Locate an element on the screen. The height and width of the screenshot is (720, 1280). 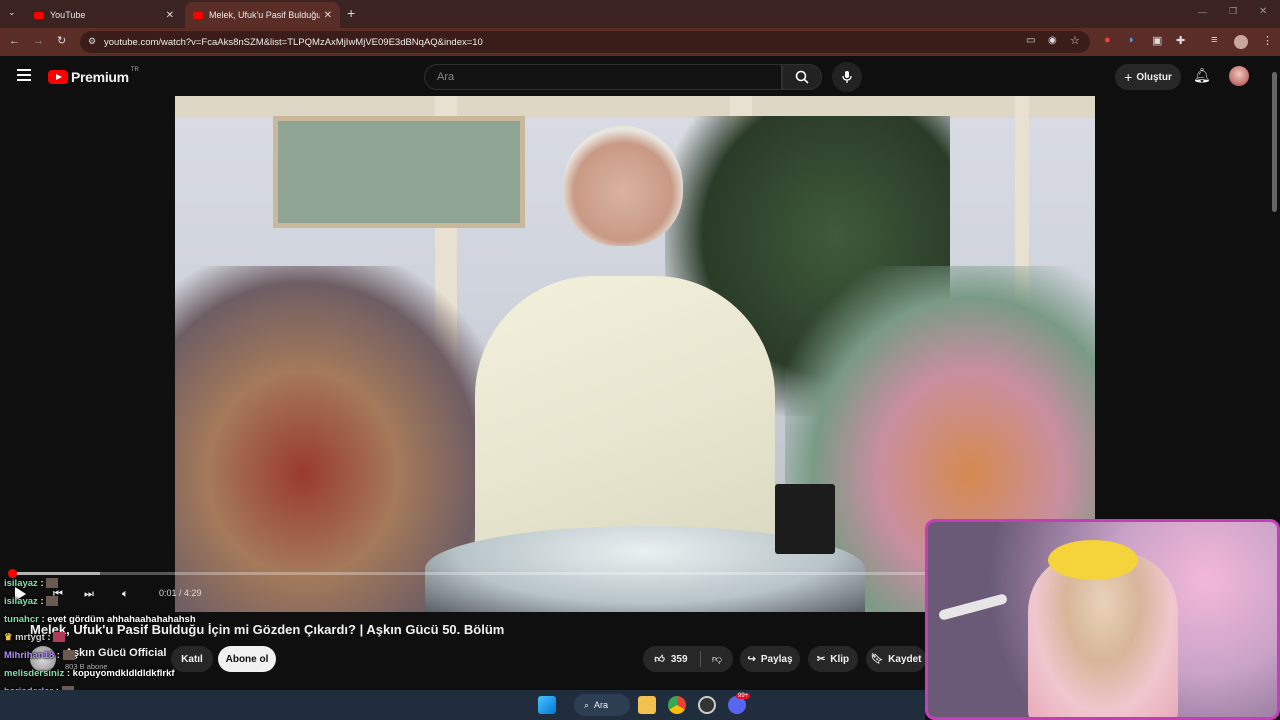
site-info-icon: ⚙ is located at coordinates (92, 41).